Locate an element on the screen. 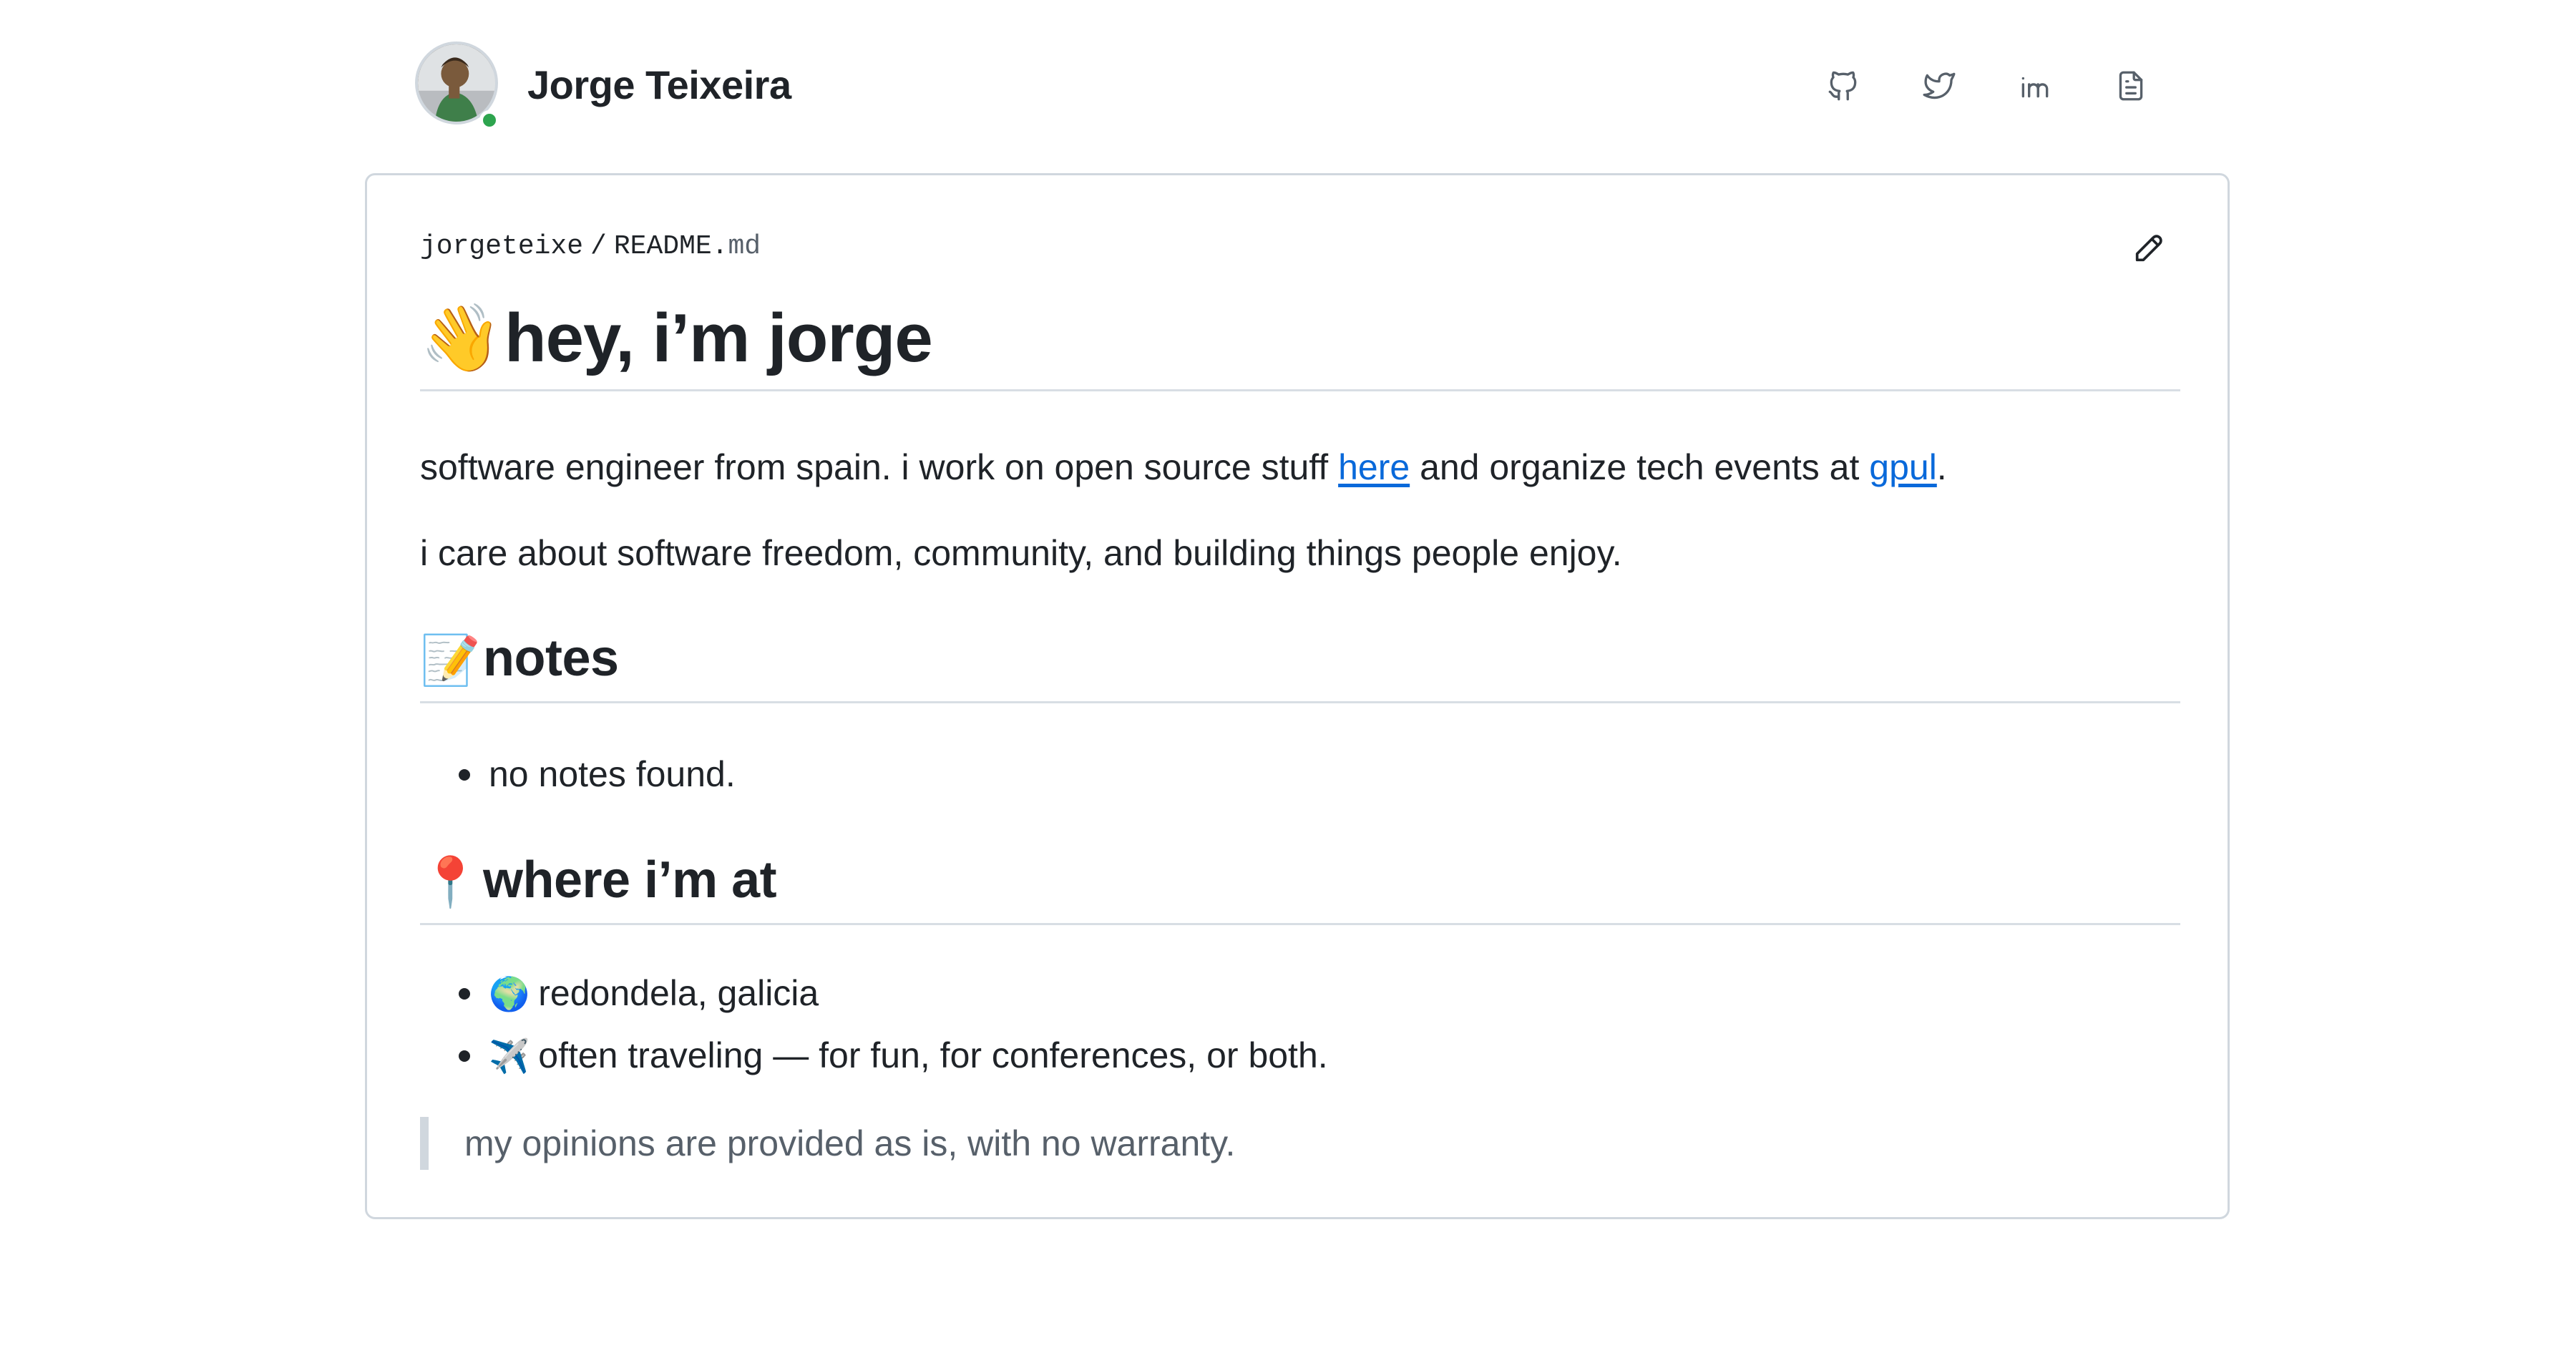 The width and height of the screenshot is (2576, 1348). globe-icon: 🌍 is located at coordinates (509, 993).